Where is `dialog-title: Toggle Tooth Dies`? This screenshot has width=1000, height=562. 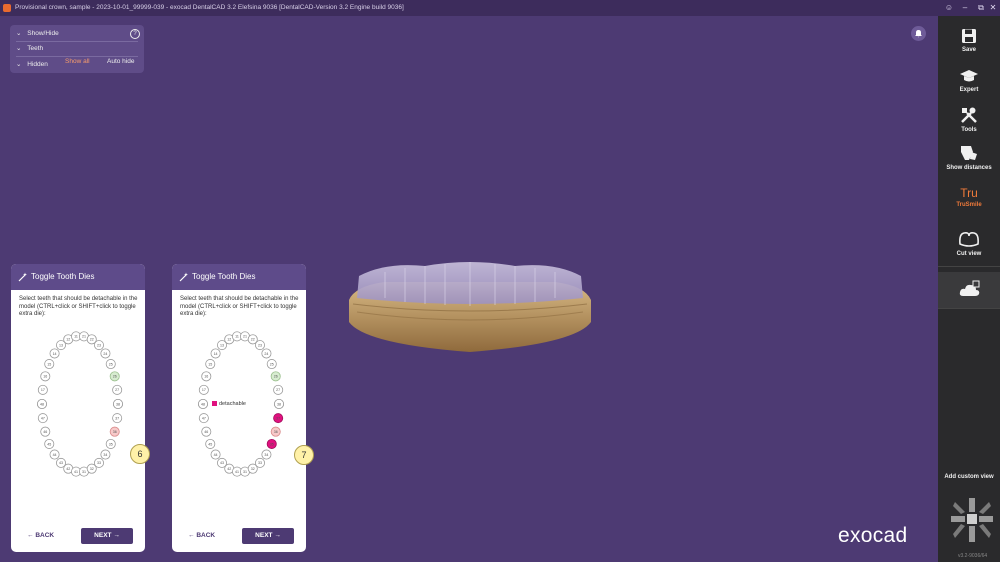
dialog-title: Toggle Tooth Dies is located at coordinates (63, 276).